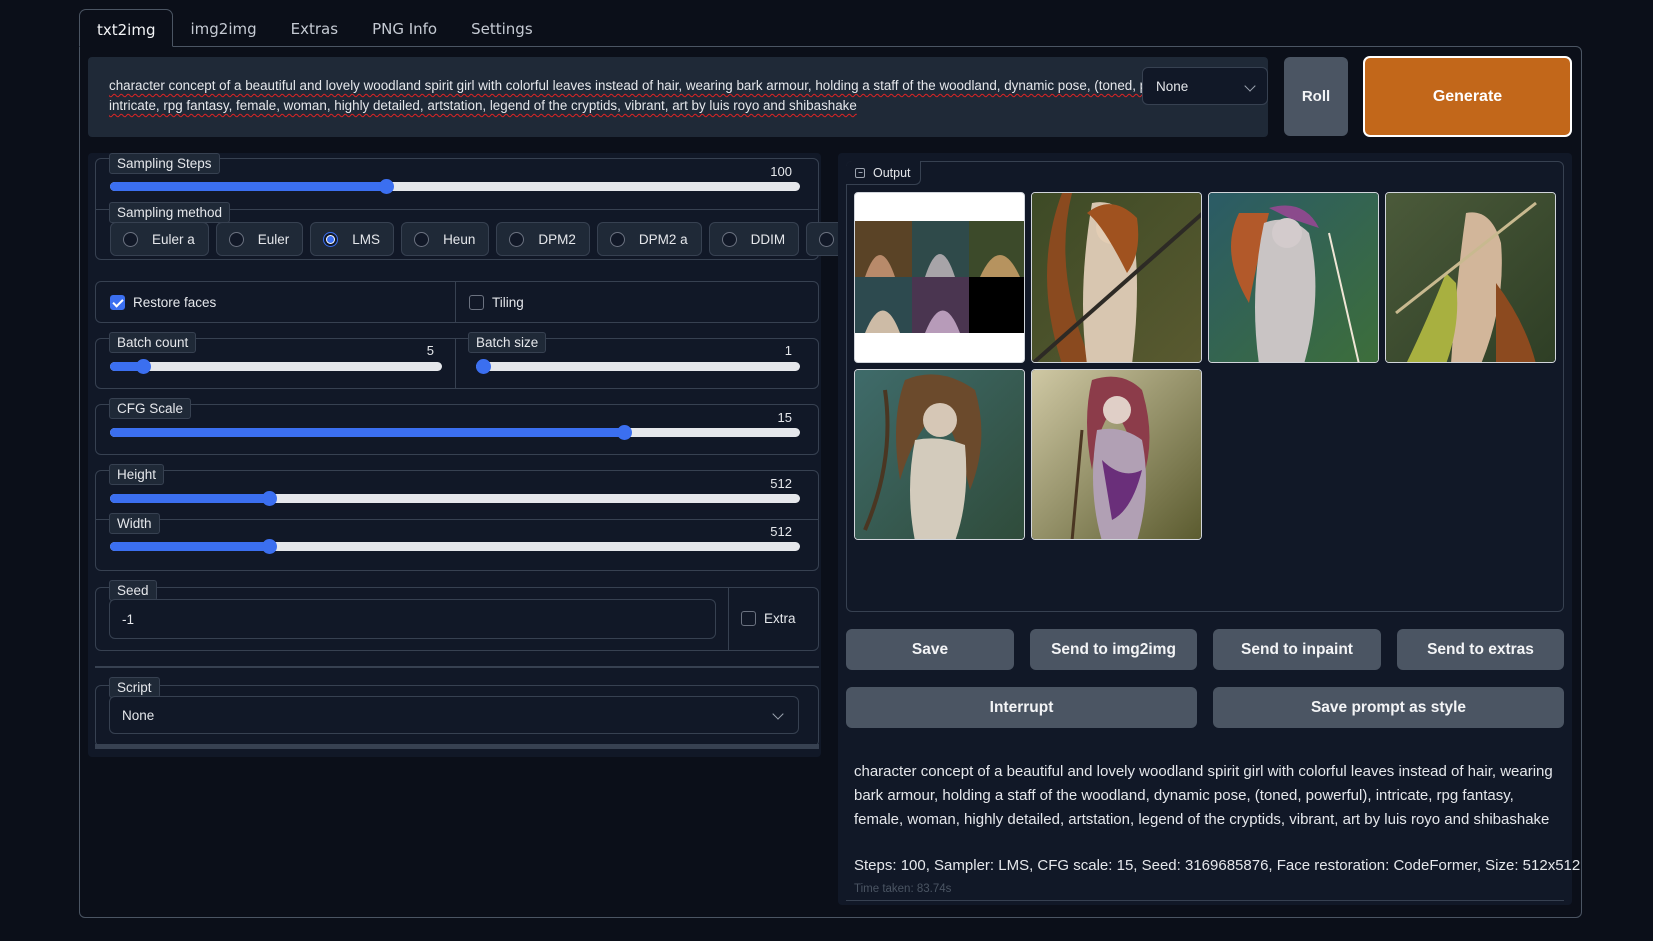 The width and height of the screenshot is (1653, 941). What do you see at coordinates (133, 590) in the screenshot?
I see `seed-label: Seed` at bounding box center [133, 590].